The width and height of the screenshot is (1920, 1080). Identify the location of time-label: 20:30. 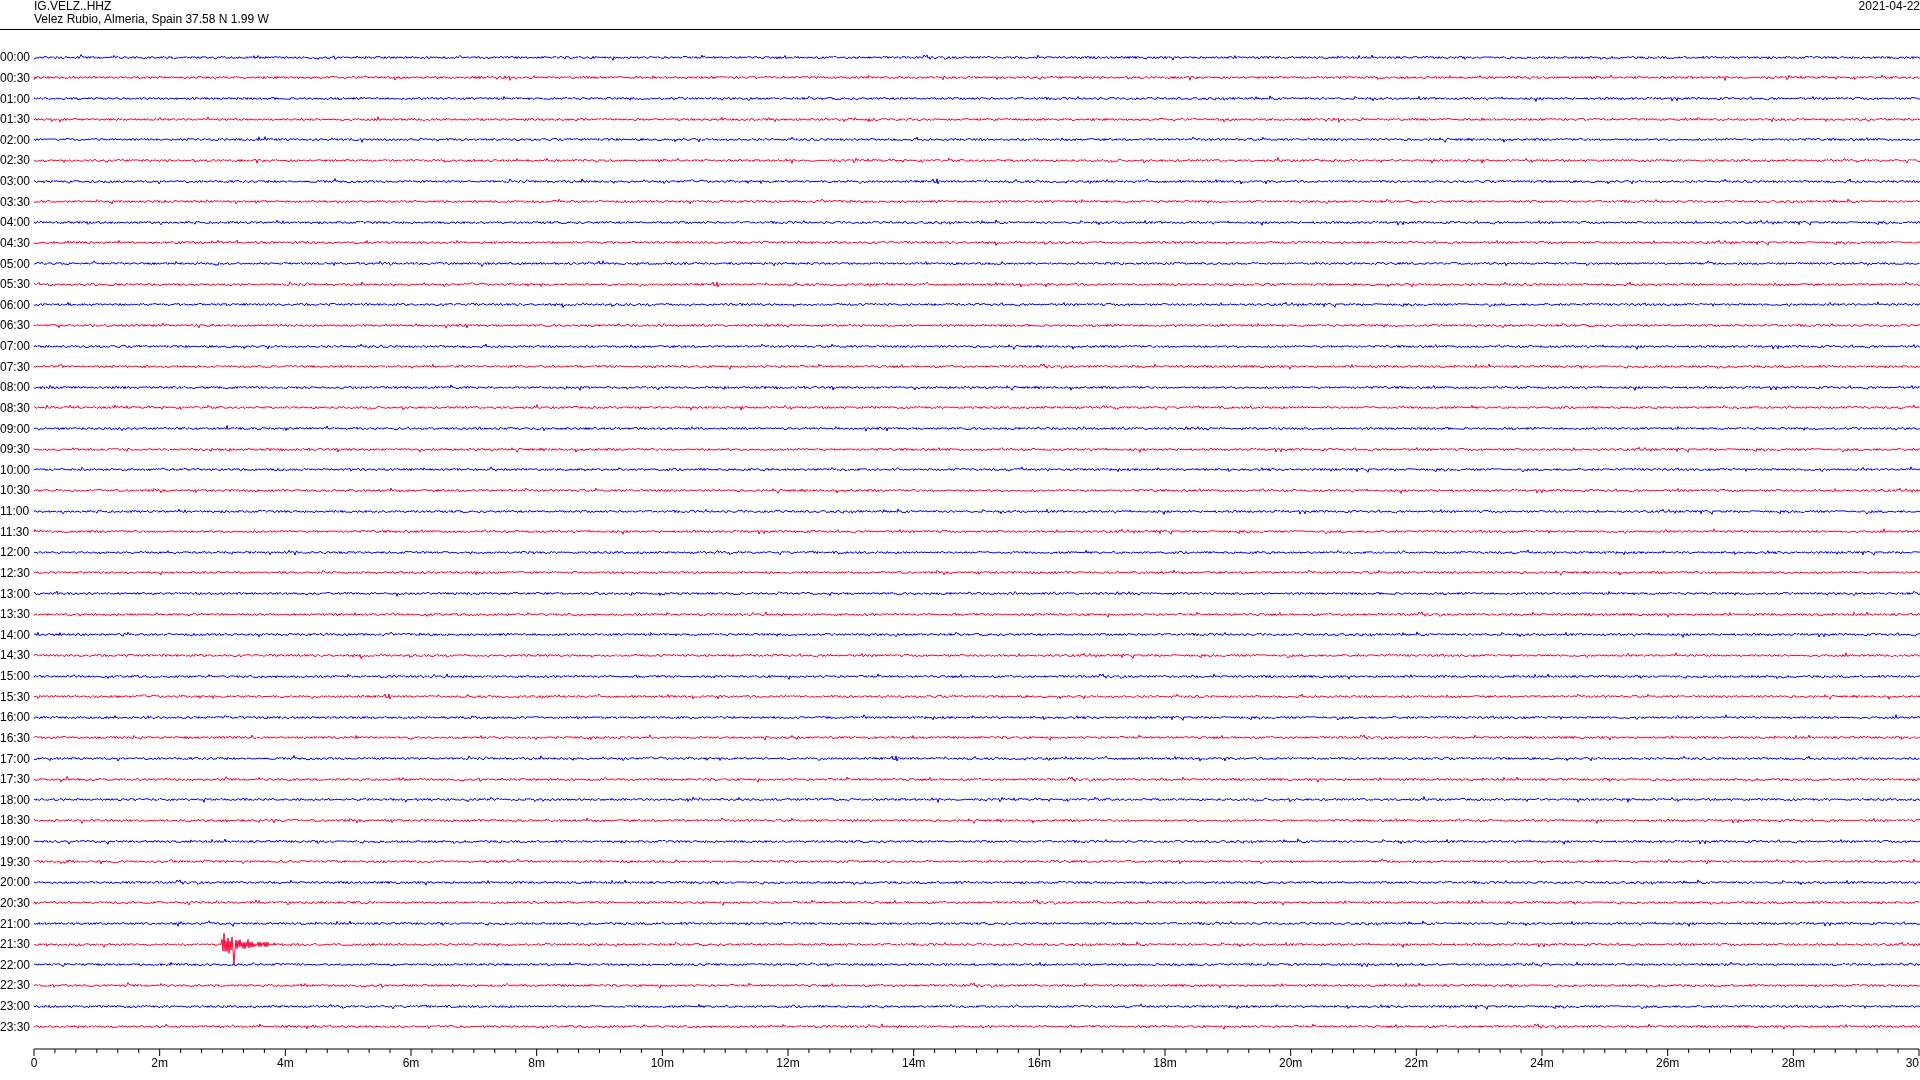
(16, 902).